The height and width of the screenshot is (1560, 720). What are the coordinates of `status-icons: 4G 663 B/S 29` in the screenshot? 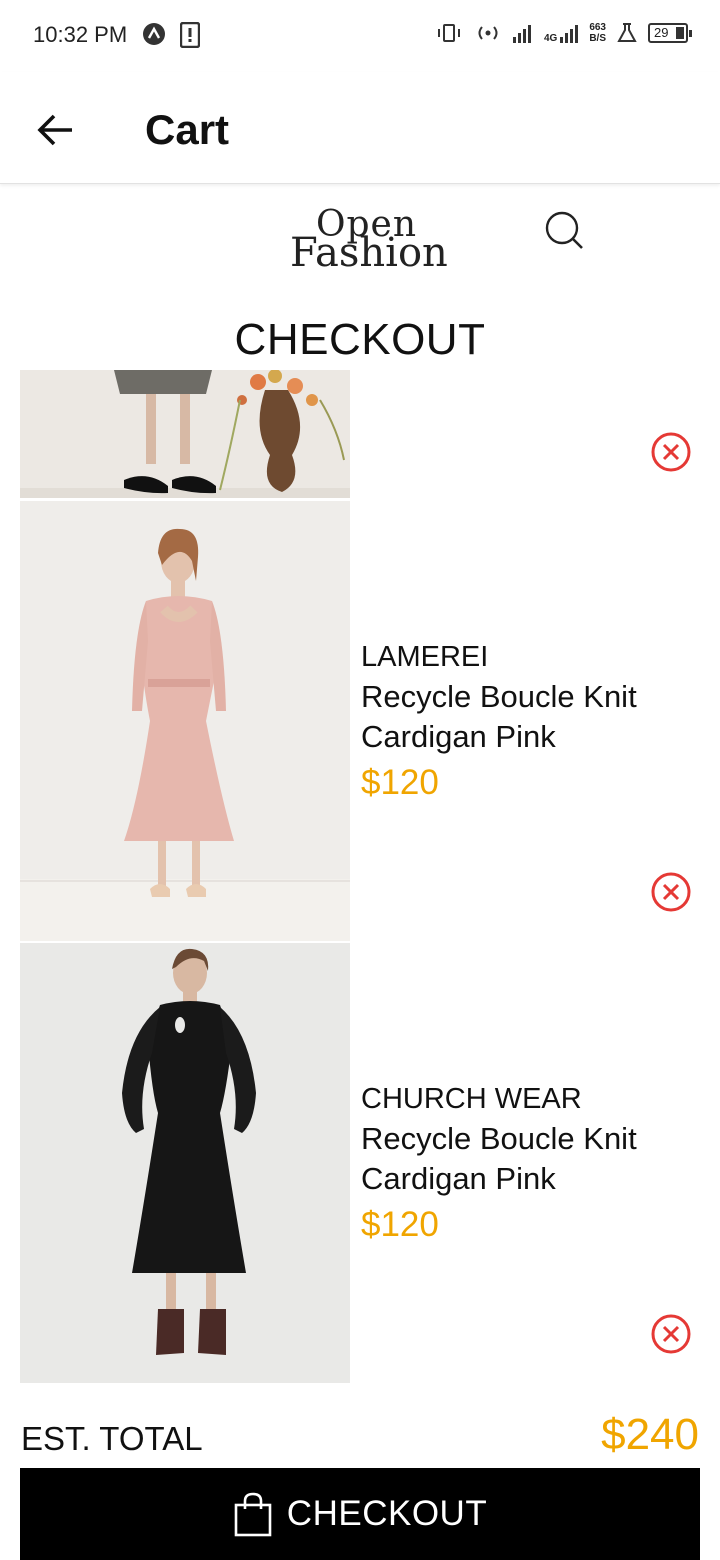 It's located at (563, 33).